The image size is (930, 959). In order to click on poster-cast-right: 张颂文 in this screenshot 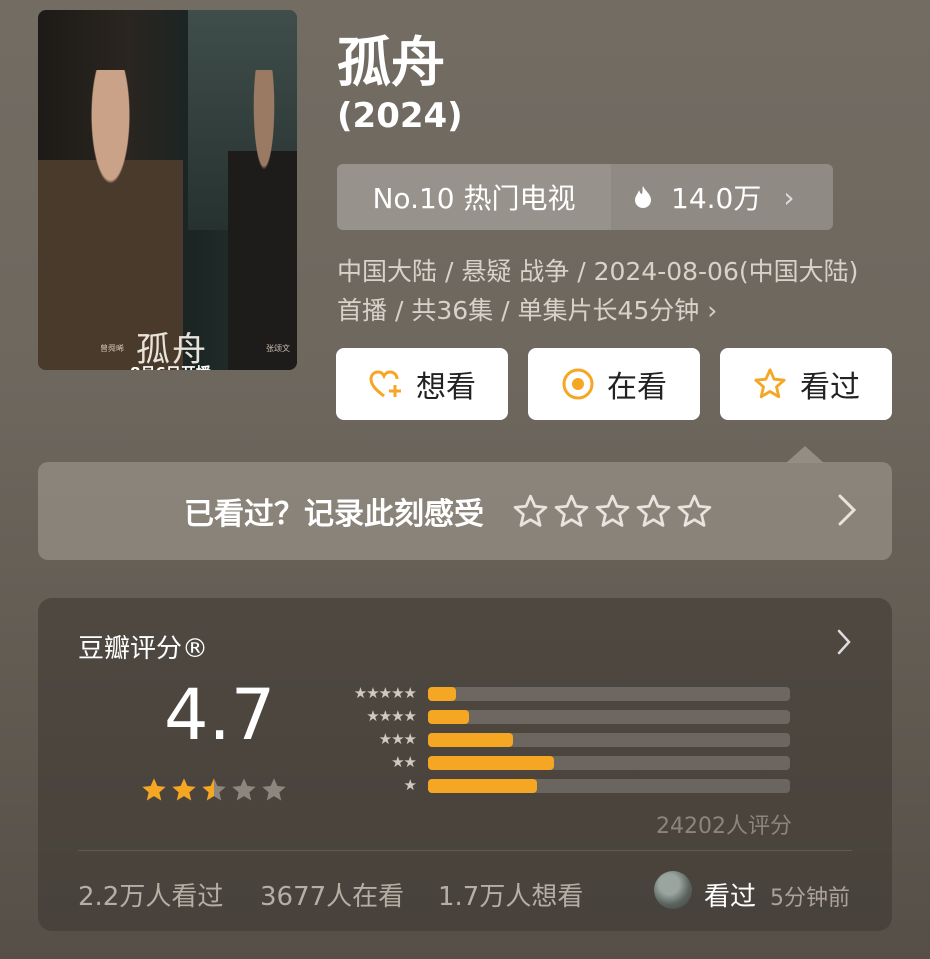, I will do `click(278, 348)`.